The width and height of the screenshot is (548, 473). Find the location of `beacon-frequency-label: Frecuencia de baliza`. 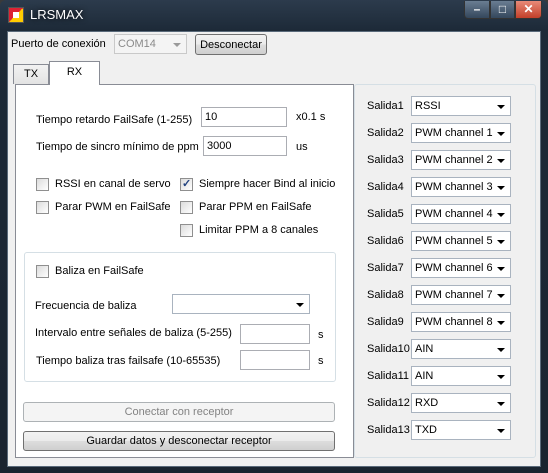

beacon-frequency-label: Frecuencia de baliza is located at coordinates (86, 306).